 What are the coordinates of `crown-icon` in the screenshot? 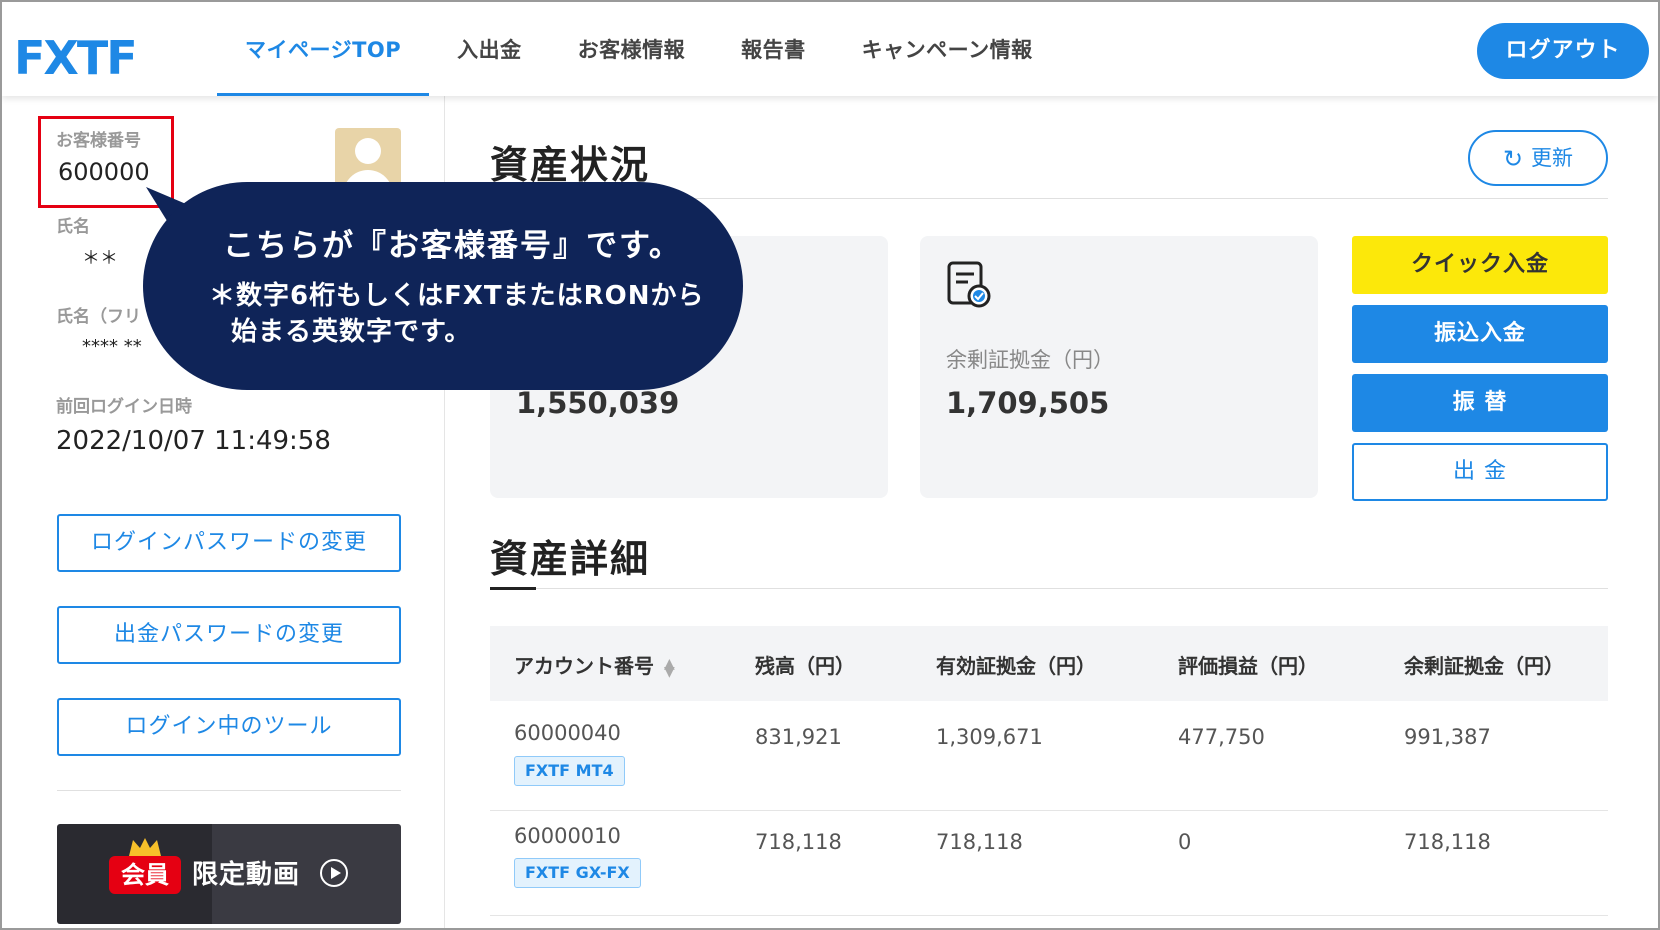 It's located at (145, 847).